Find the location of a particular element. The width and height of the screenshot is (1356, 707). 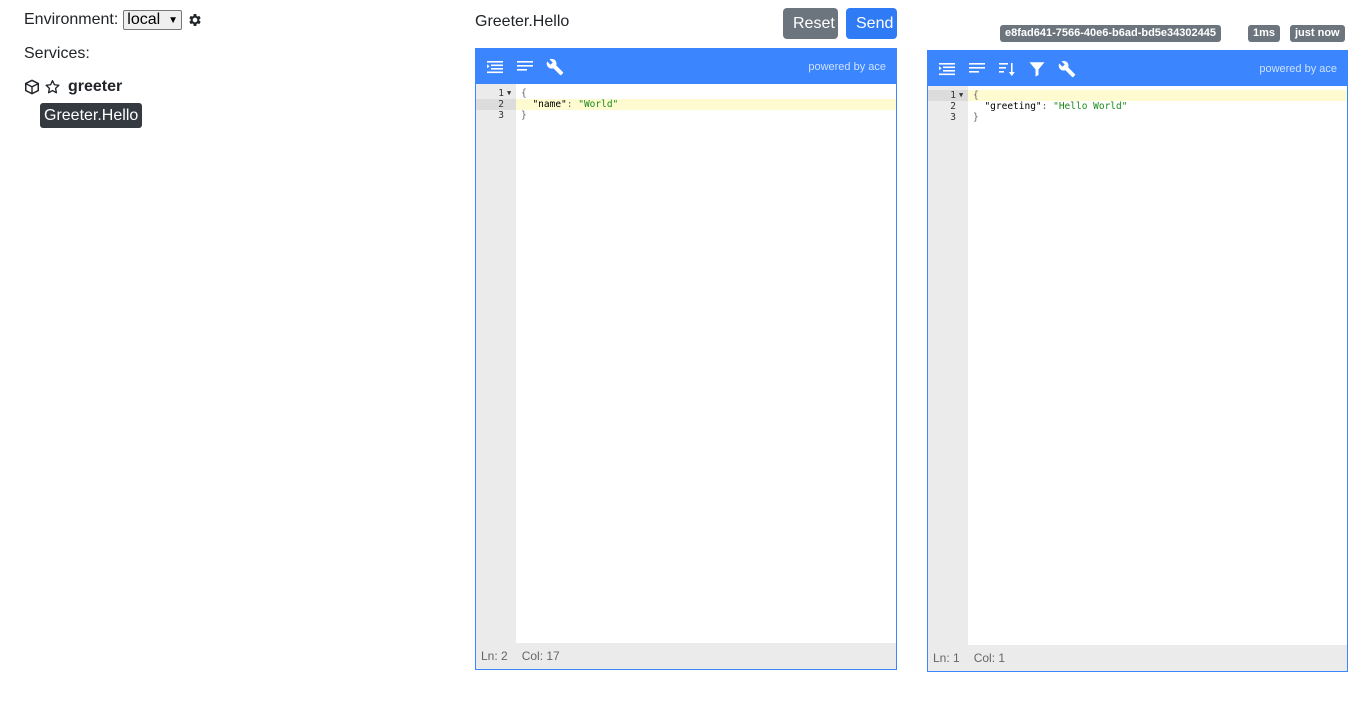

environment-select: local ▼ is located at coordinates (153, 20).